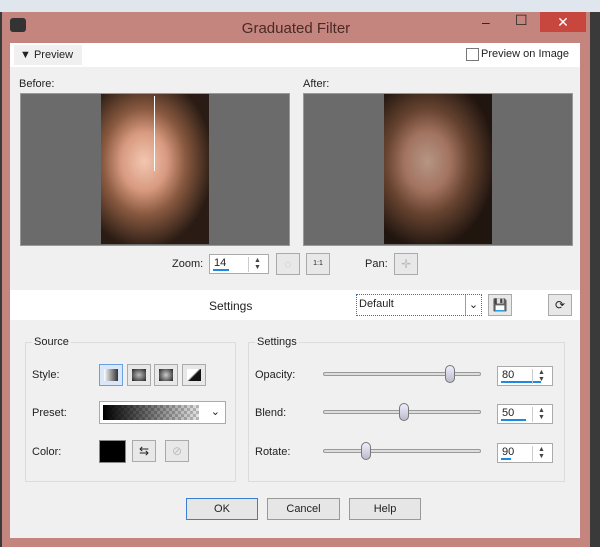 This screenshot has width=600, height=547. What do you see at coordinates (376, 264) in the screenshot?
I see `pan-label: Pan:` at bounding box center [376, 264].